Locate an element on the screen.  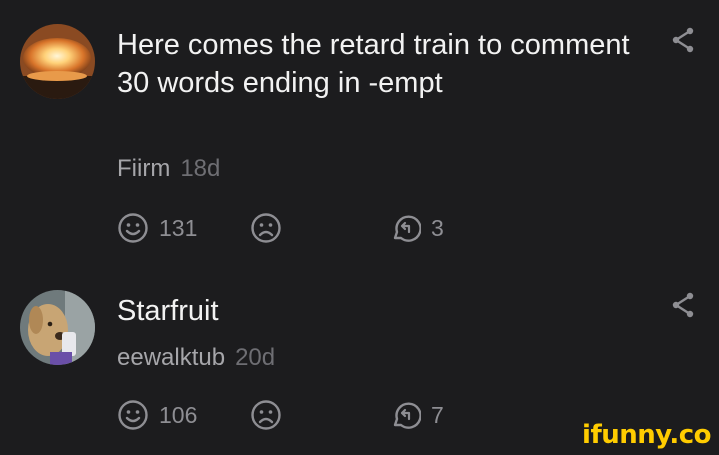
reply-button: 7 is located at coordinates (416, 415).